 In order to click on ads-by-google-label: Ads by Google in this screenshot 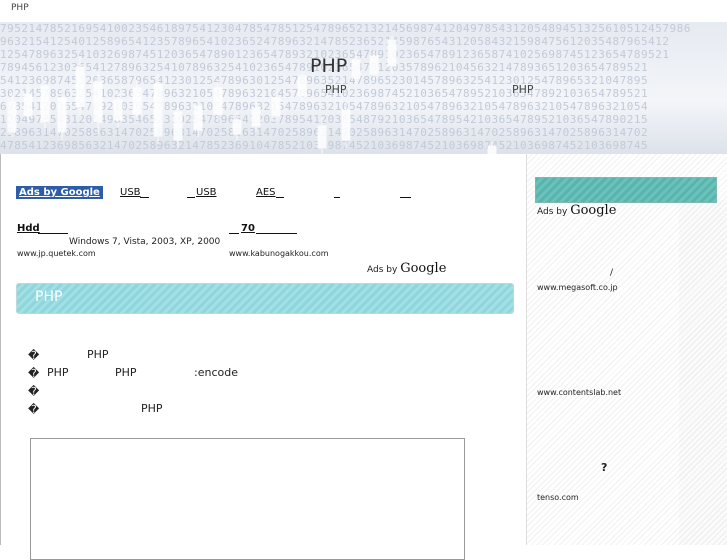, I will do `click(406, 268)`.